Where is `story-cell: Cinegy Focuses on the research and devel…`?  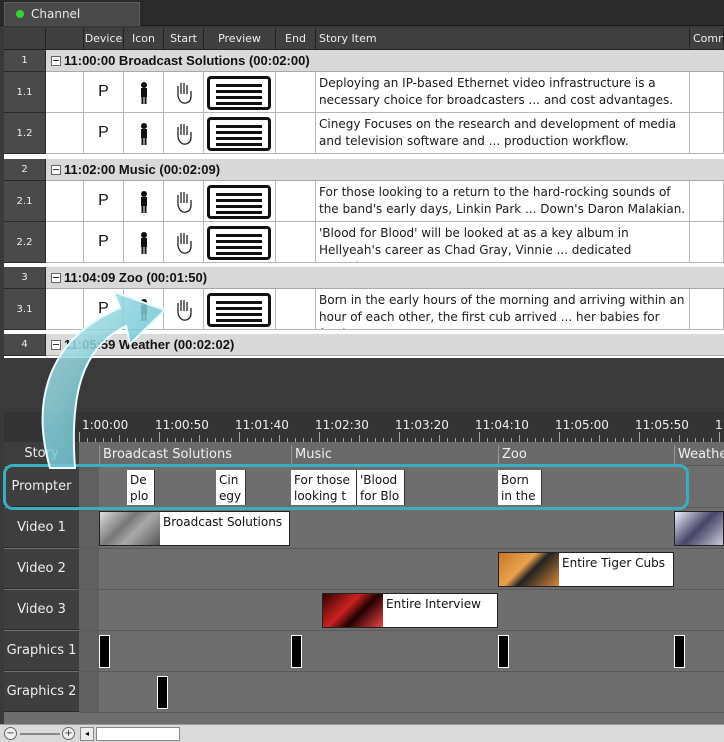
story-cell: Cinegy Focuses on the research and devel… is located at coordinates (503, 133).